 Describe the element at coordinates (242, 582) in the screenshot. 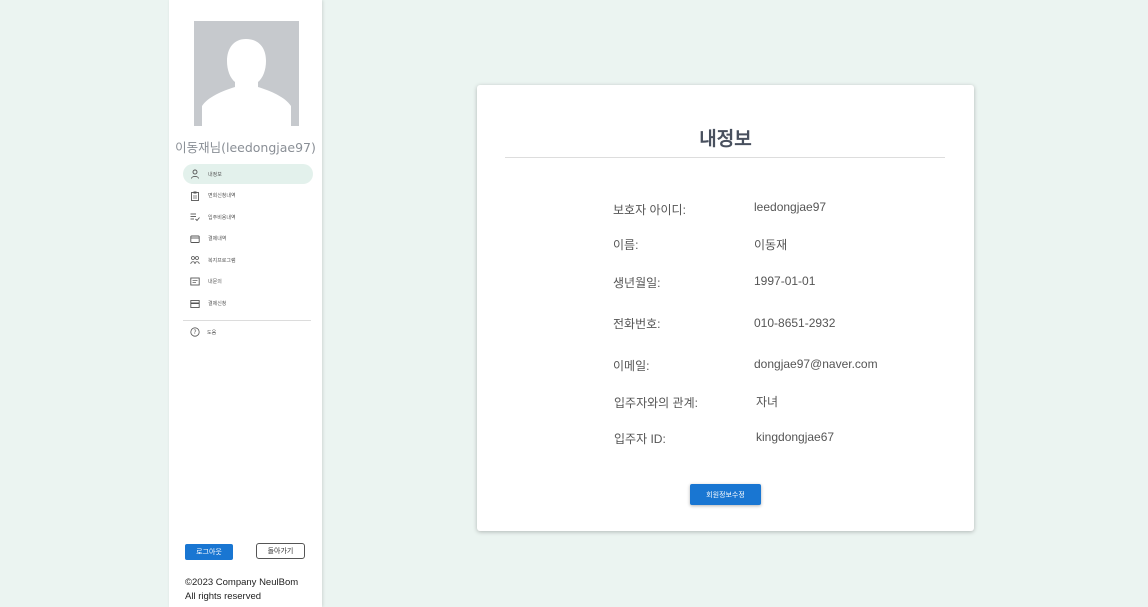

I see `copyright-line-1: ©2023 Company NeulBom` at that location.